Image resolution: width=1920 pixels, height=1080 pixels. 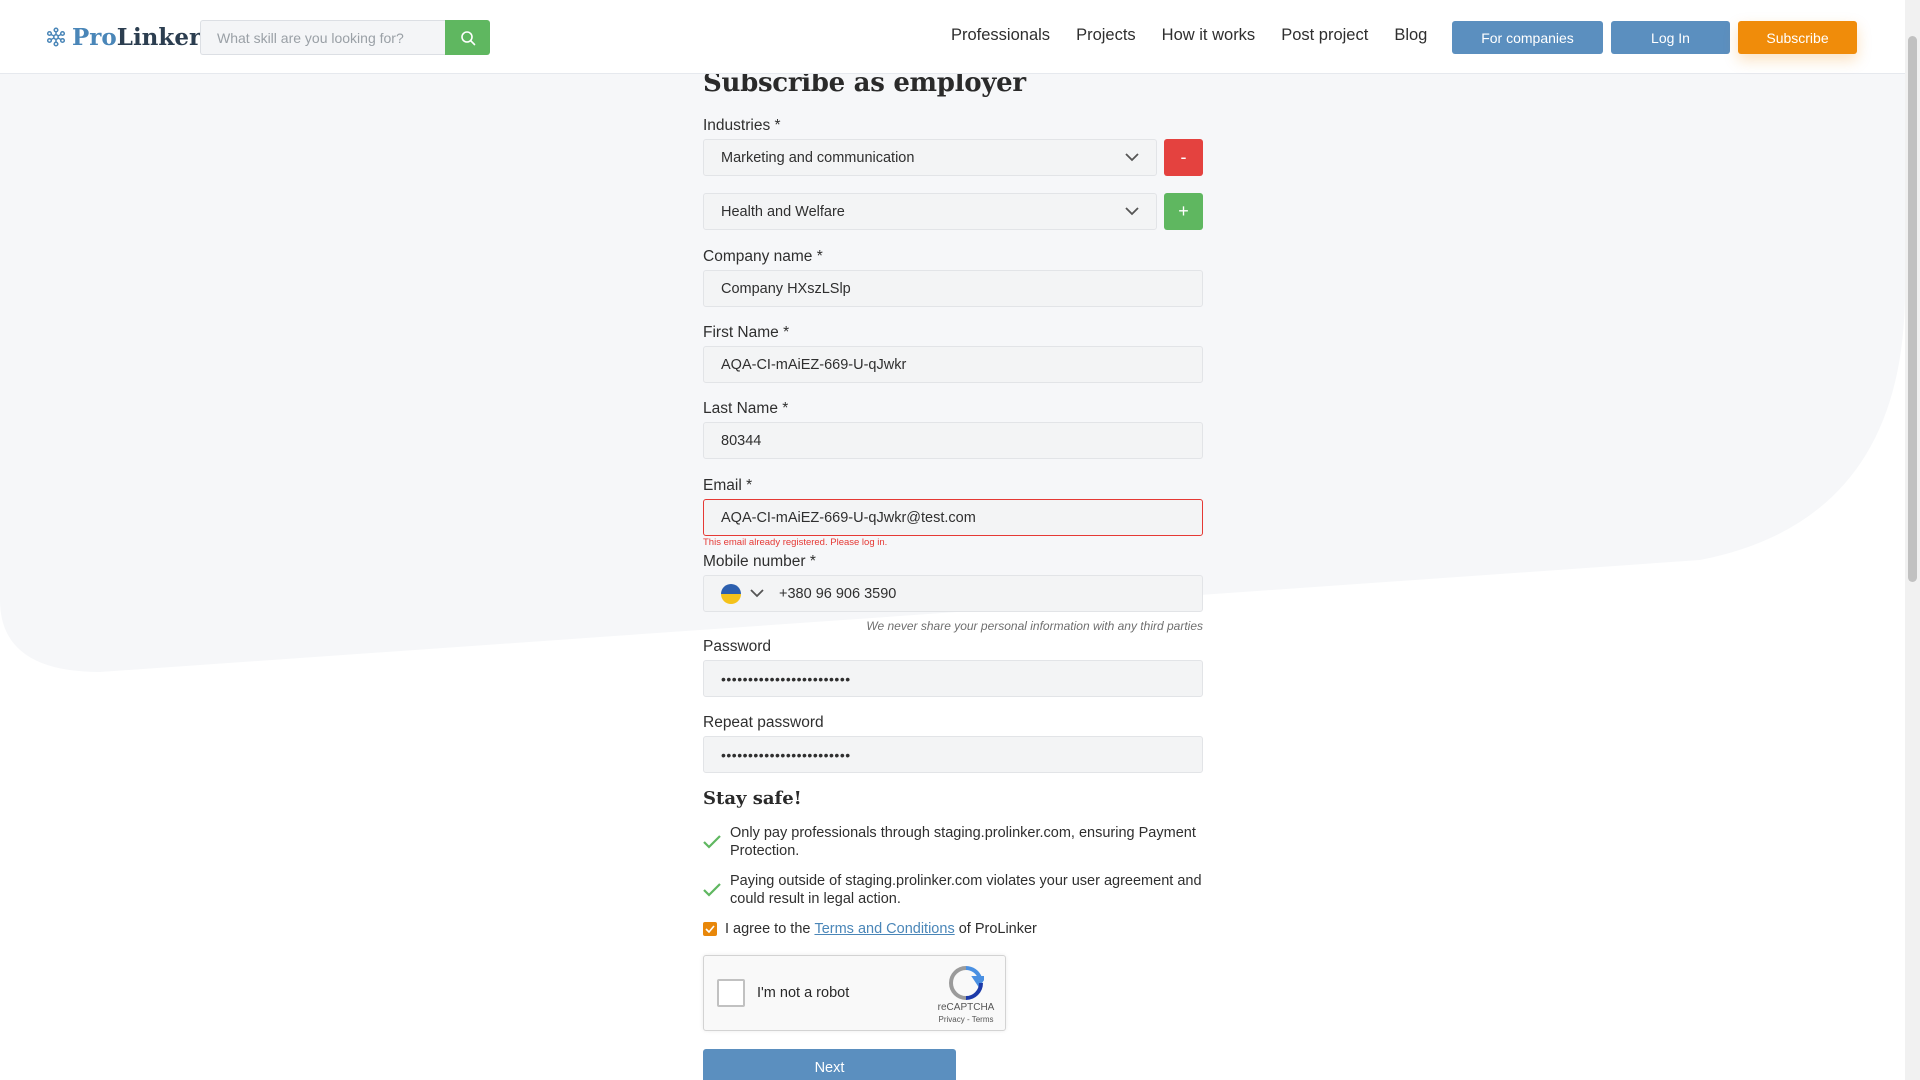 I want to click on page-scrollbar, so click(x=1912, y=540).